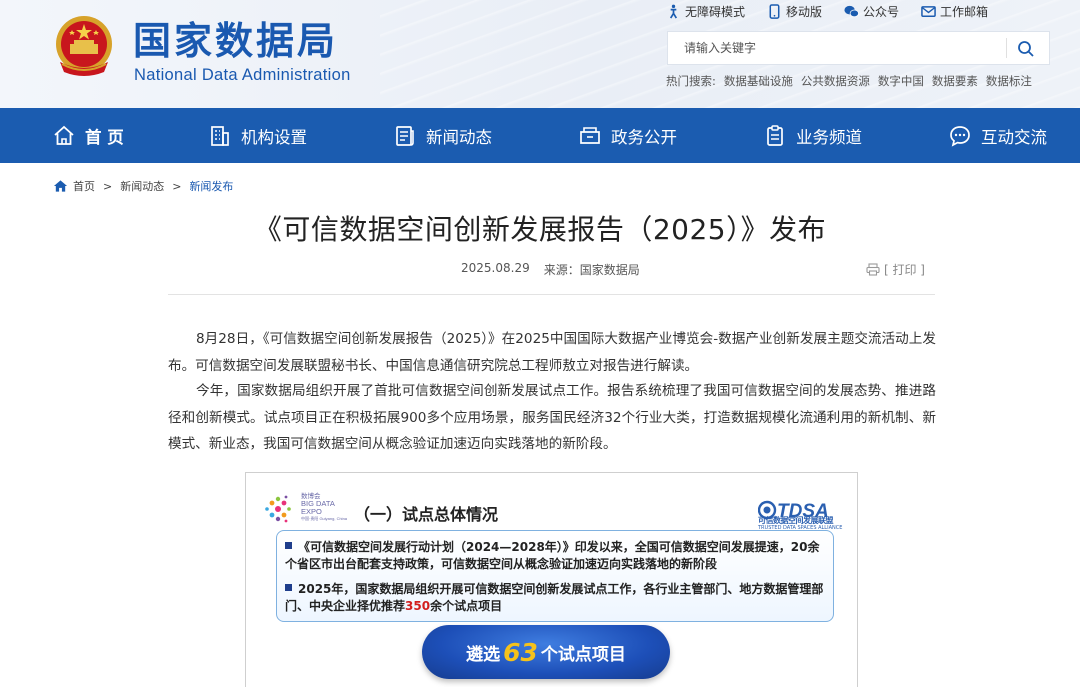 This screenshot has width=1080, height=687. Describe the element at coordinates (324, 507) in the screenshot. I see `expo-text: 数博会 BIG DATA EXPO 中国·贵阳 Guiyang, China` at that location.